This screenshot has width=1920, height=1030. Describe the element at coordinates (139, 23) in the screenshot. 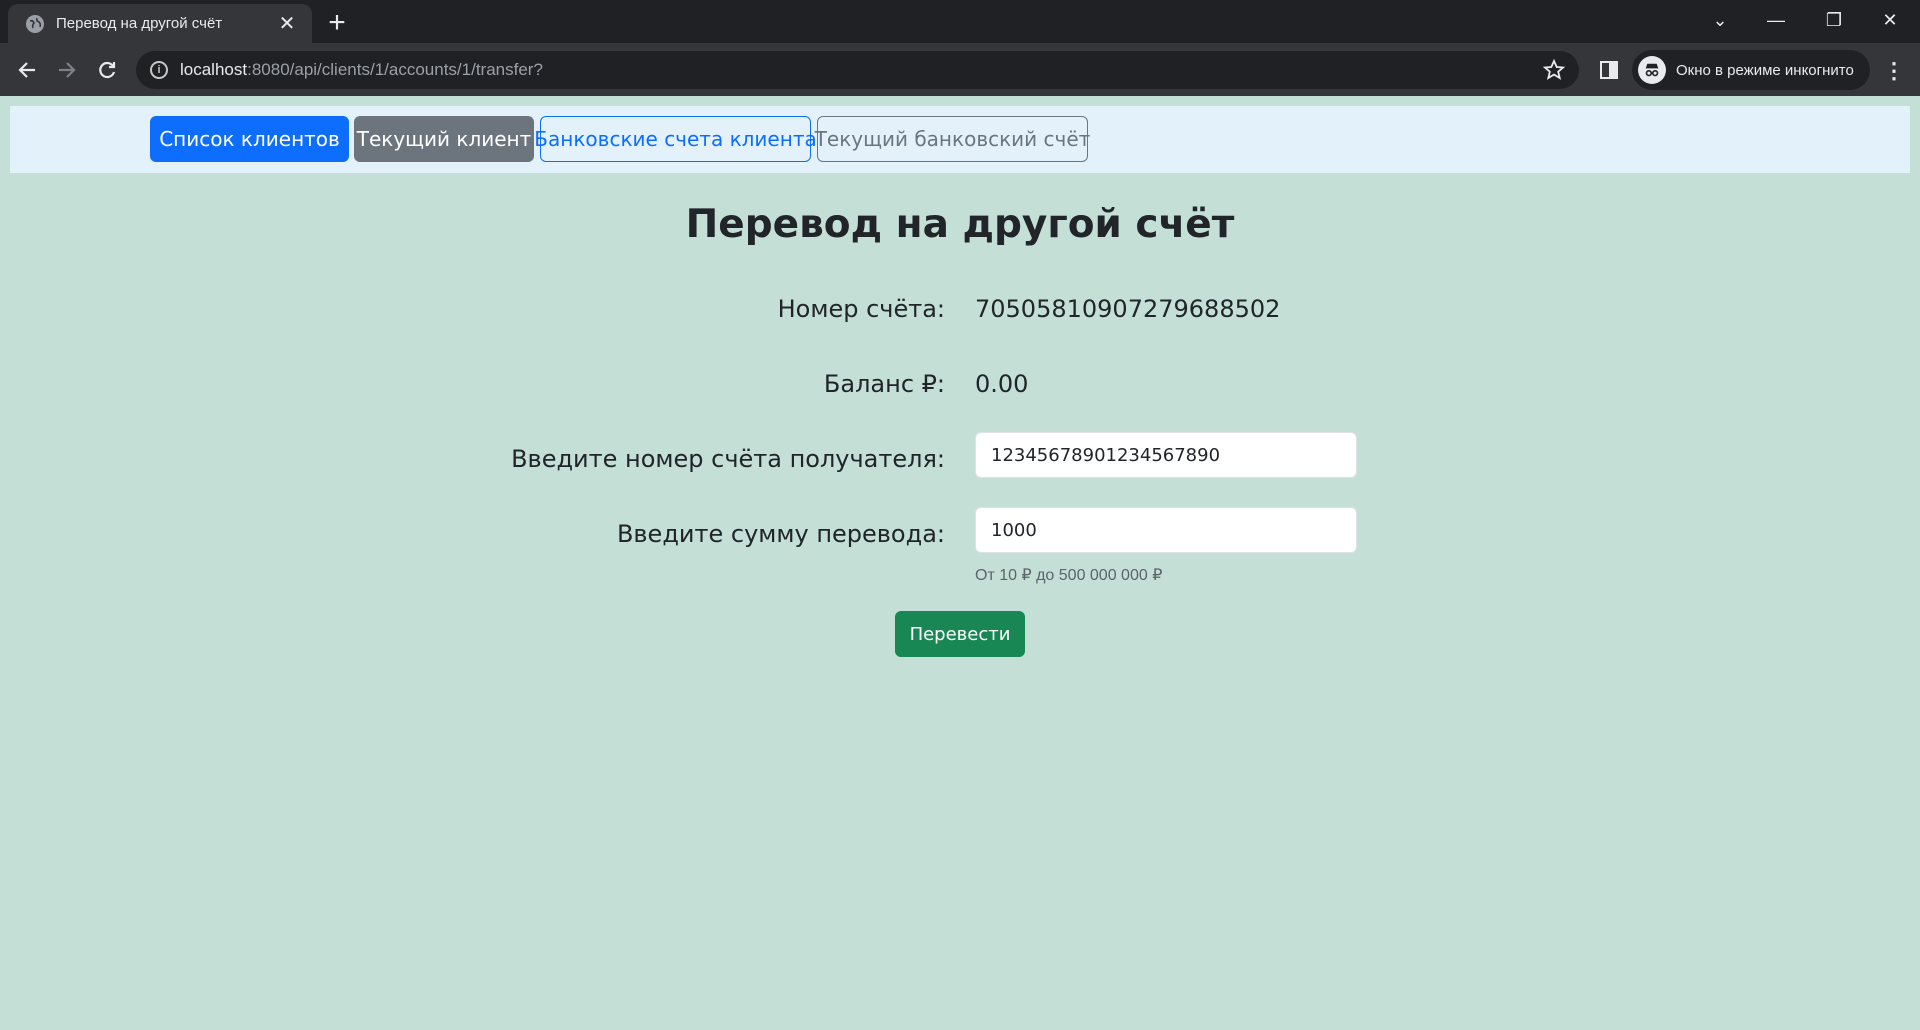

I see `tab-title: Перевод на другой счёт` at that location.